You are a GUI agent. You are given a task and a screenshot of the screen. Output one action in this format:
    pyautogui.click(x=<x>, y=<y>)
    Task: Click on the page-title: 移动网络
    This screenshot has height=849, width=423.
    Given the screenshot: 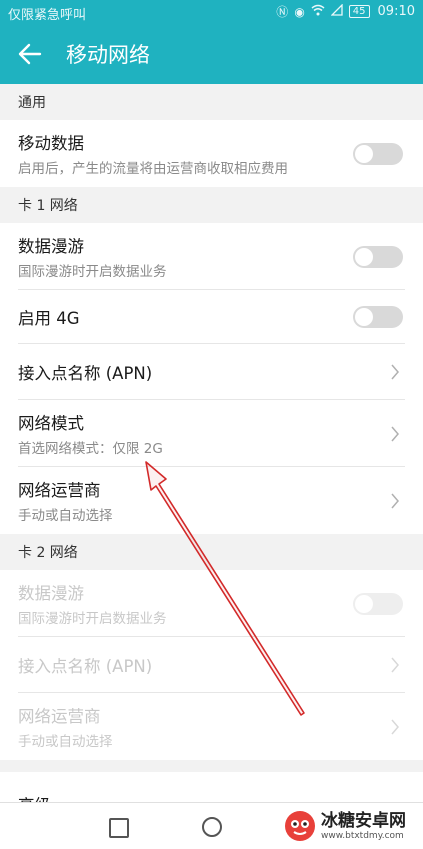 What is the action you would take?
    pyautogui.click(x=108, y=55)
    